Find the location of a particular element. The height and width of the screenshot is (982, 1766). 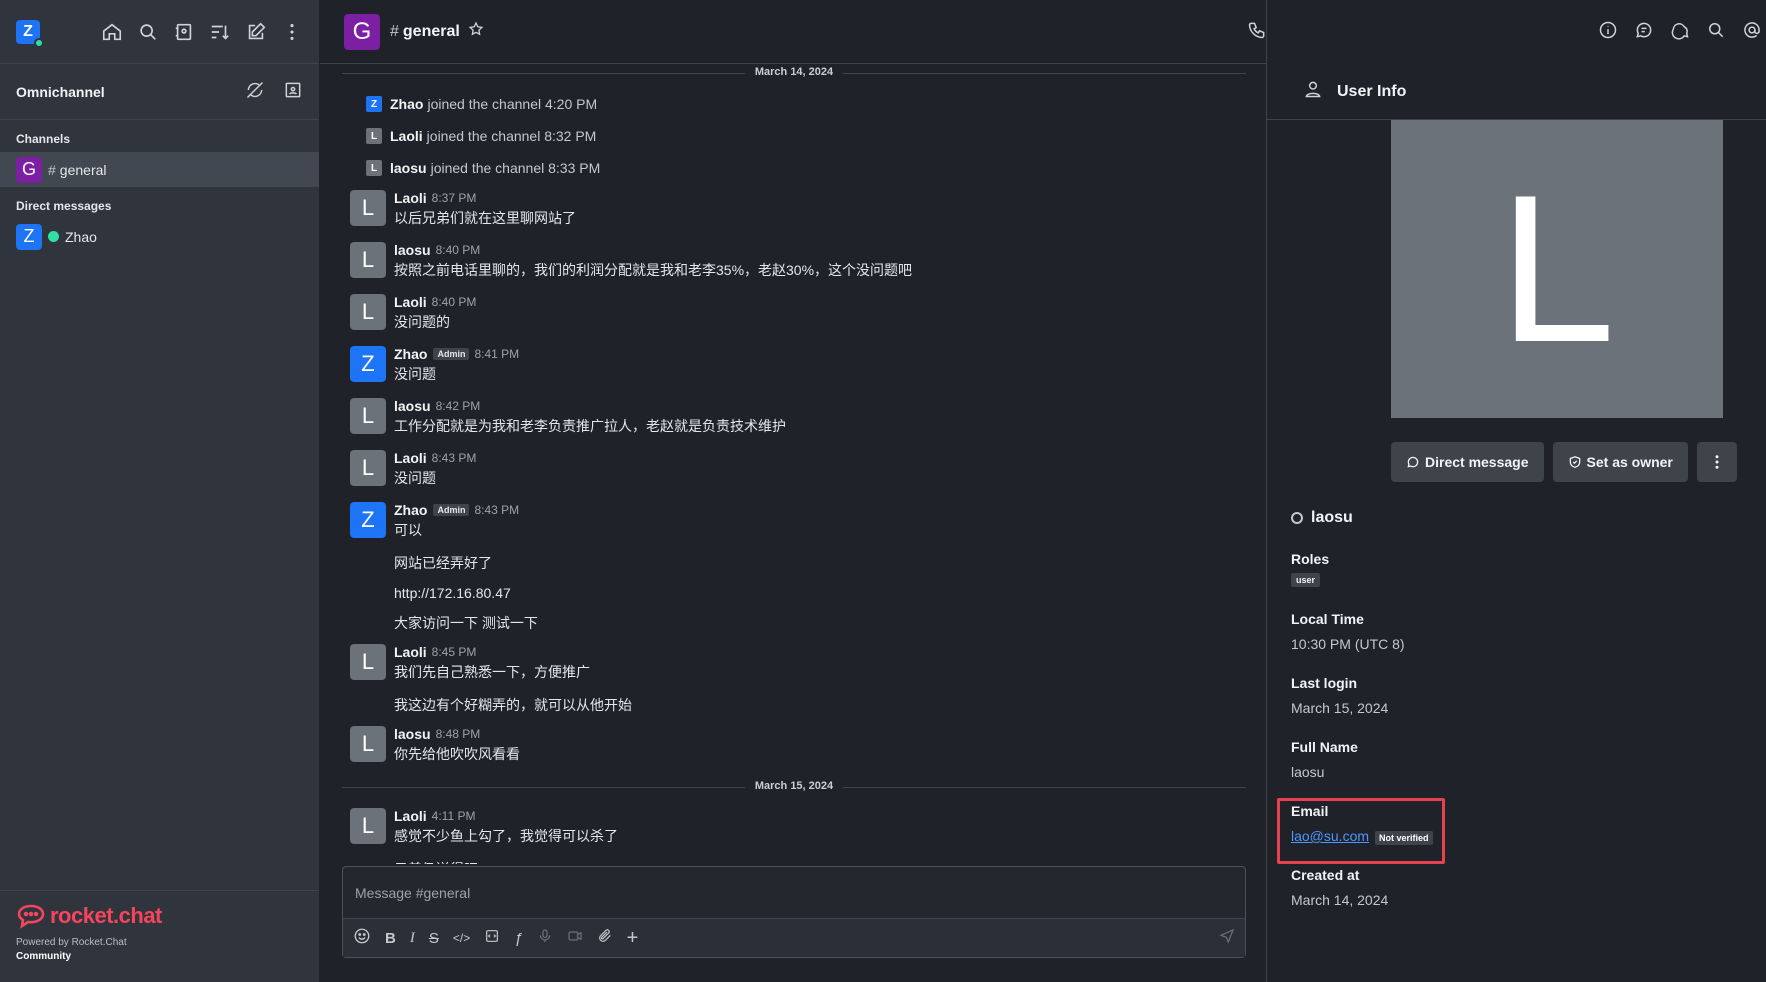

contact-center-icon is located at coordinates (293, 91).